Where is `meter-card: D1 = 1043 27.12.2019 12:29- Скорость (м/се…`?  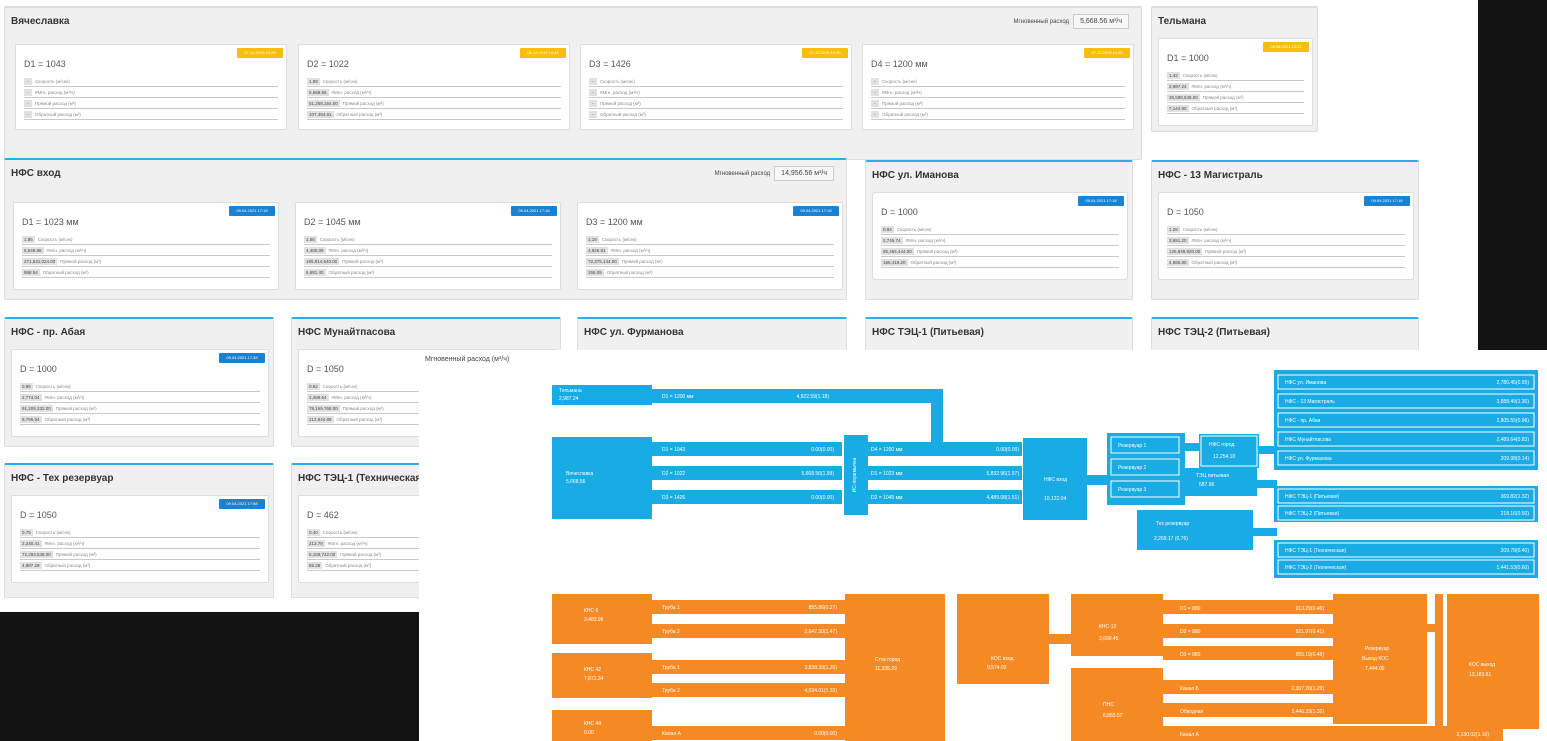
meter-card: D1 = 1043 27.12.2019 12:29- Скорость (м/се… is located at coordinates (151, 87).